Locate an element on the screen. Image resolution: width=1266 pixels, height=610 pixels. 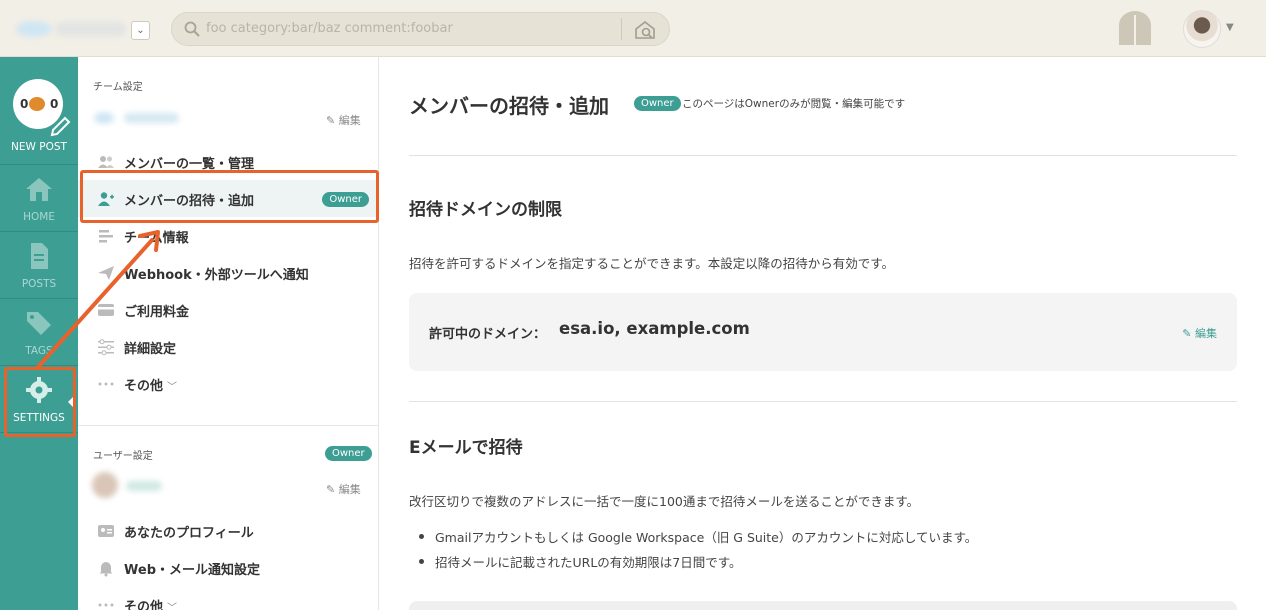
new-post-button: 0 0 NEW POST is located at coordinates (39, 111).